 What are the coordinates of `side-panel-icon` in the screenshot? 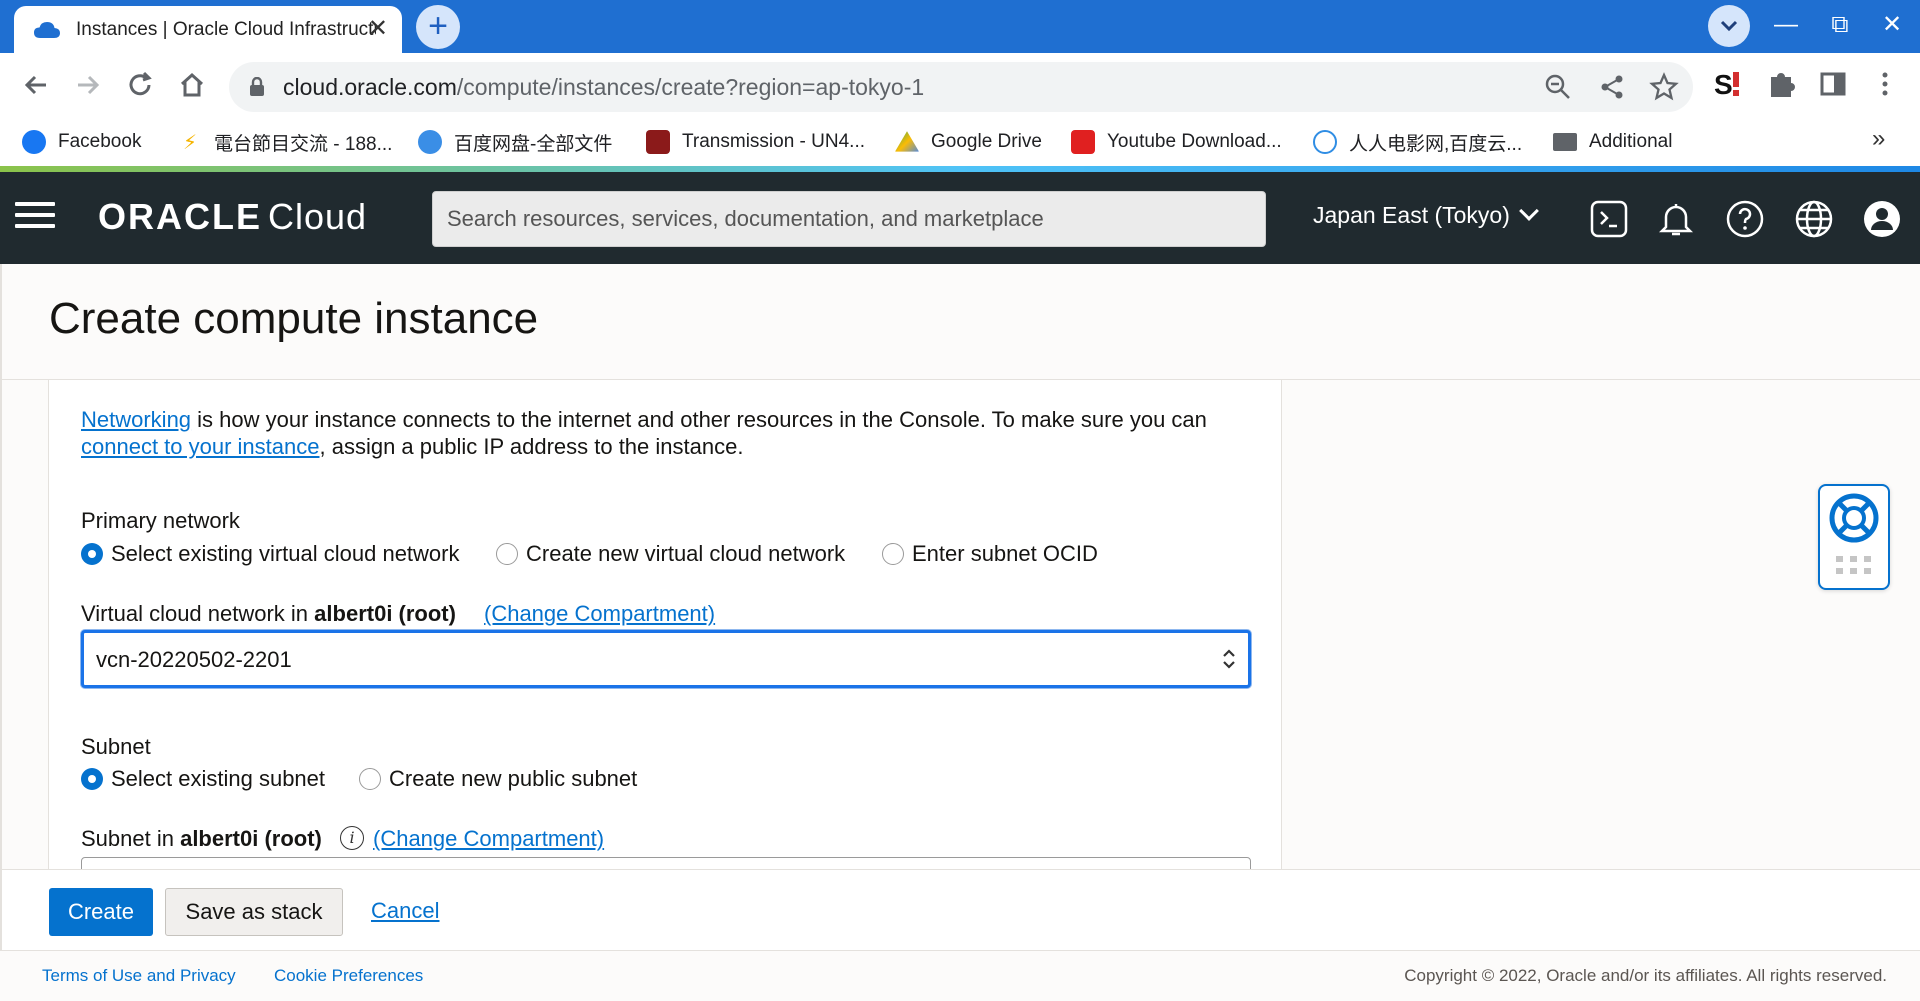 It's located at (1833, 84).